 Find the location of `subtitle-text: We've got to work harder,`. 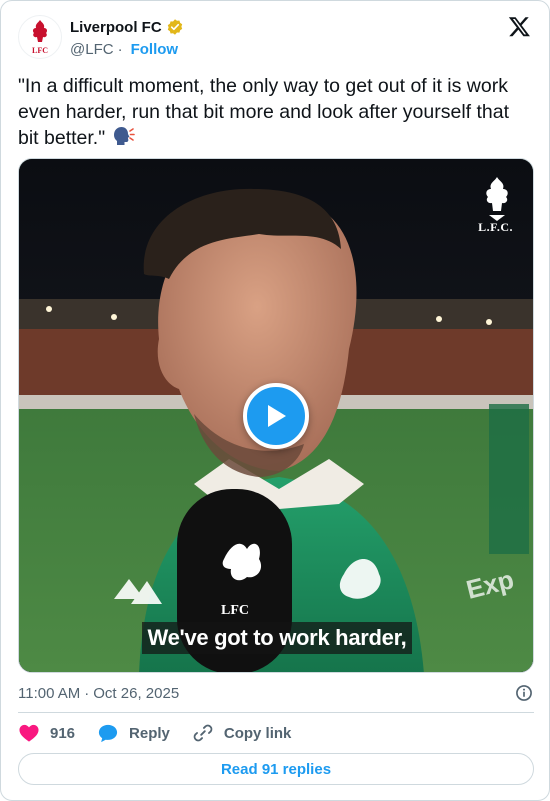

subtitle-text: We've got to work harder, is located at coordinates (277, 638).